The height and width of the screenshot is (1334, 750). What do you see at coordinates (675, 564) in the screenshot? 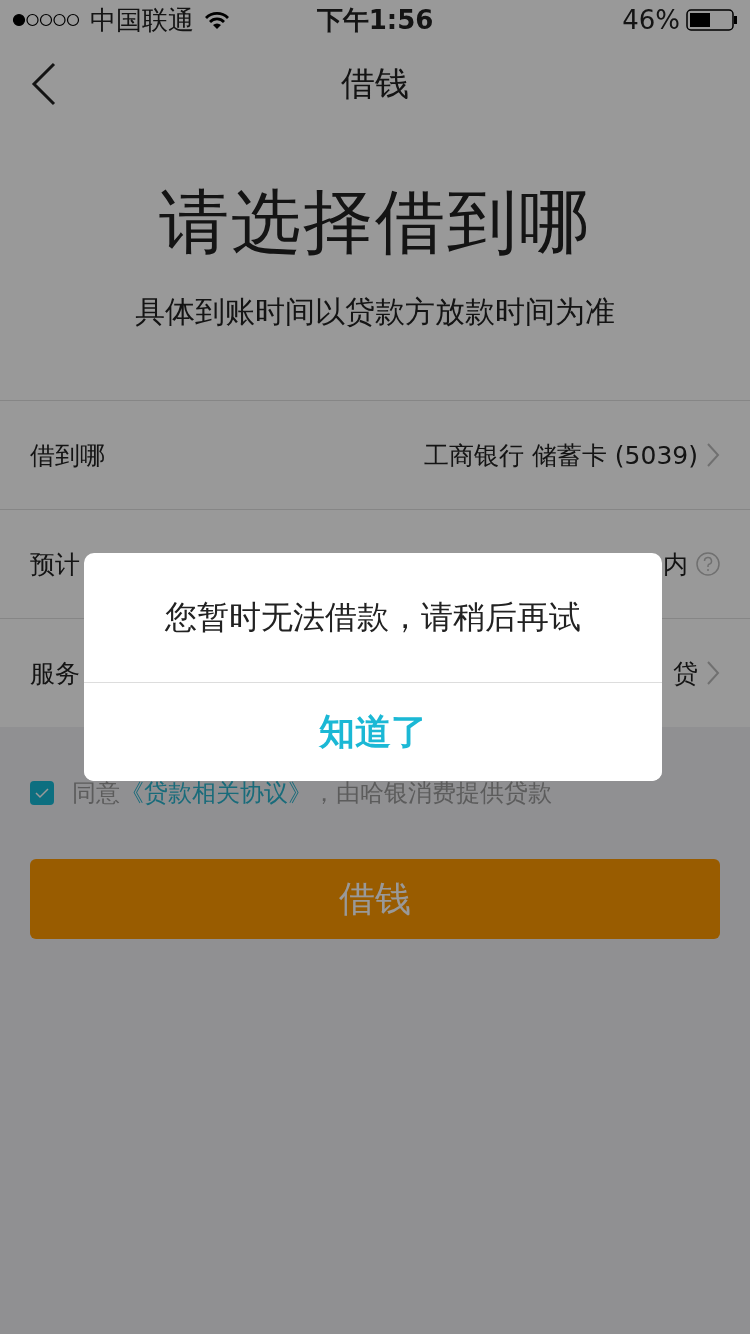
I see `row-value: 内` at bounding box center [675, 564].